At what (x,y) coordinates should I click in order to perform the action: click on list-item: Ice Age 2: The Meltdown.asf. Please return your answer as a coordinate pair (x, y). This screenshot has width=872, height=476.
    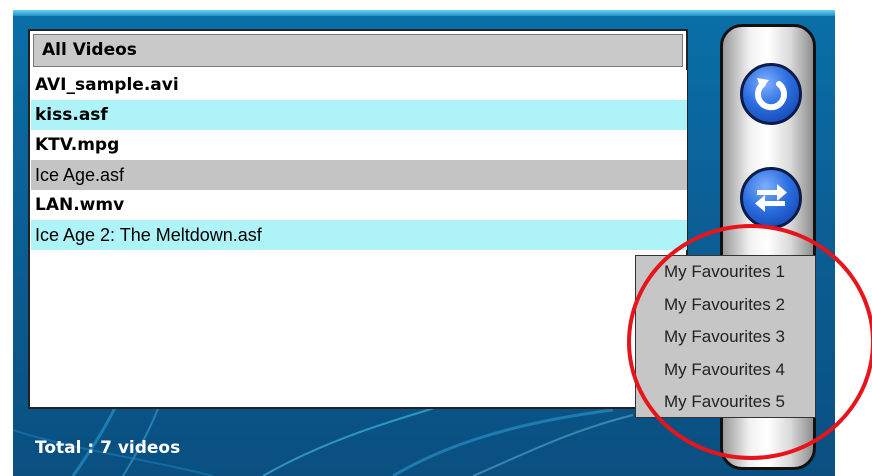
    Looking at the image, I should click on (359, 235).